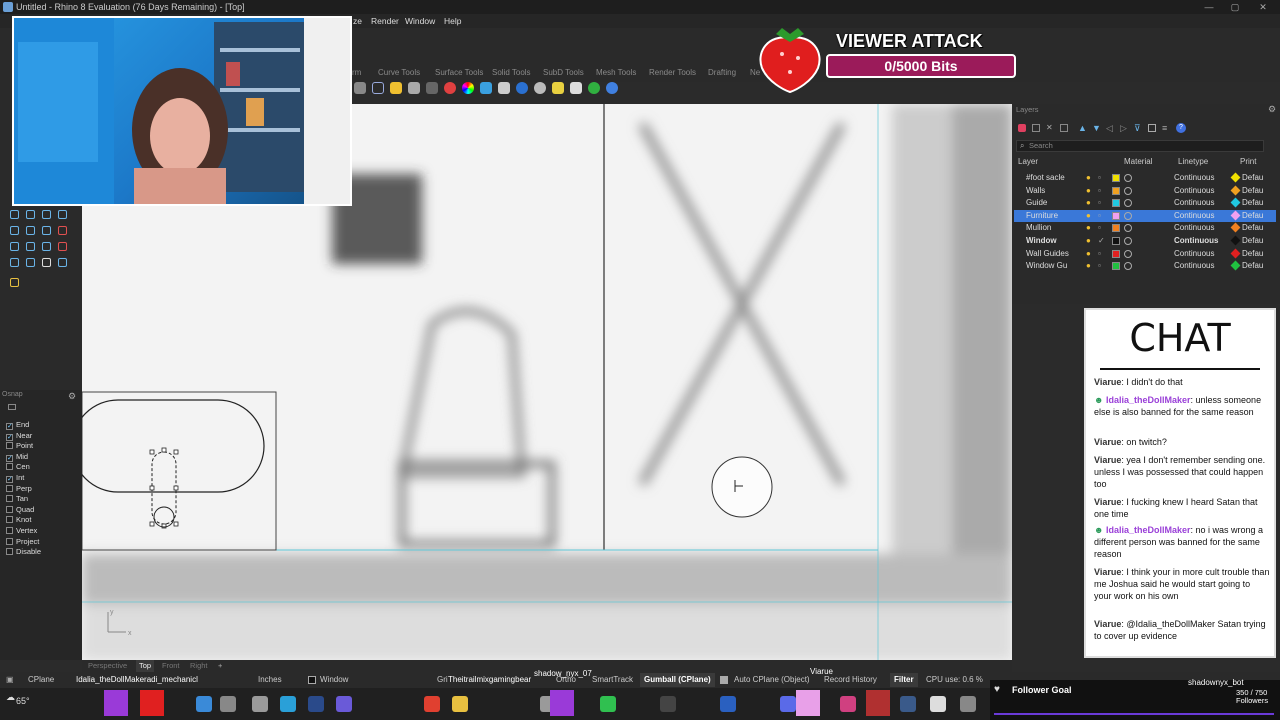  What do you see at coordinates (378, 88) in the screenshot?
I see `rotate-view-icon` at bounding box center [378, 88].